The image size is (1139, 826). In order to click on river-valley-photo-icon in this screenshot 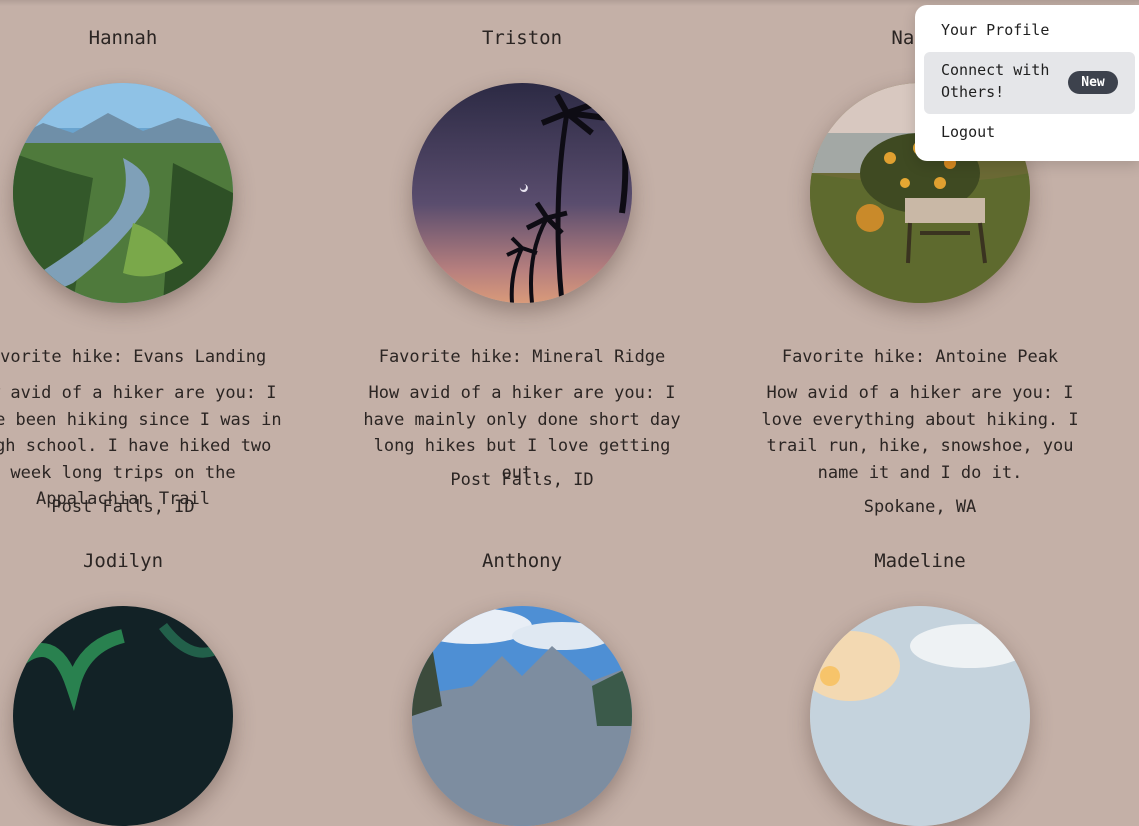, I will do `click(123, 193)`.